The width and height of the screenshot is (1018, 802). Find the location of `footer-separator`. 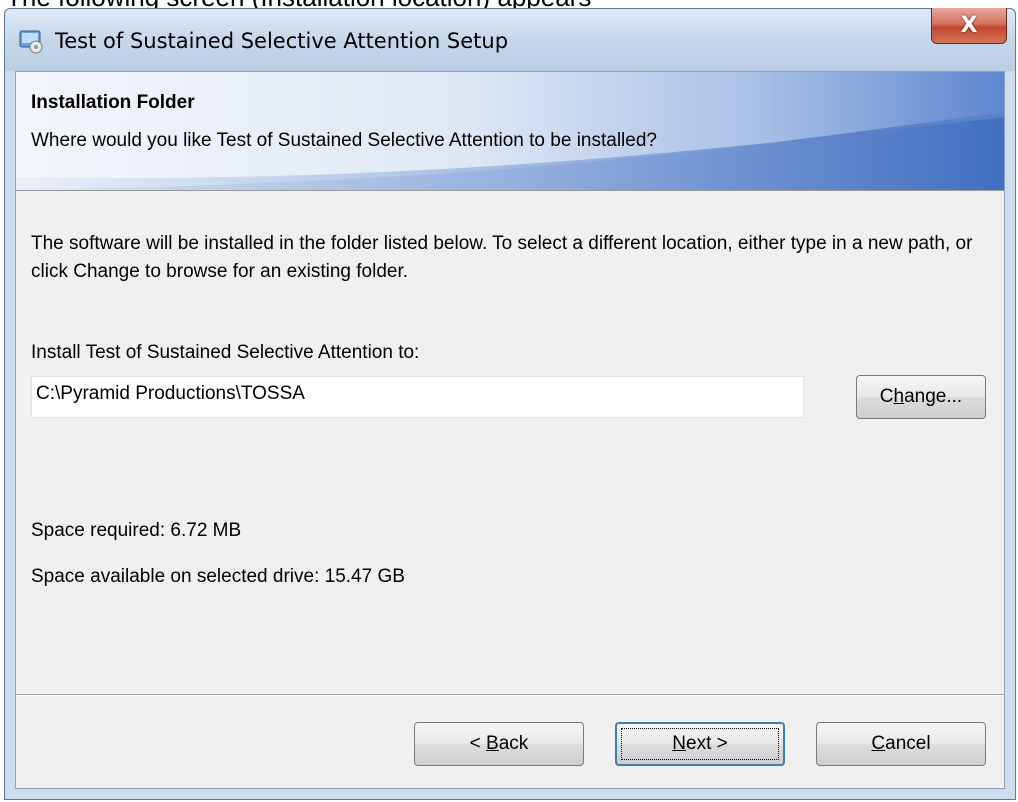

footer-separator is located at coordinates (510, 695).